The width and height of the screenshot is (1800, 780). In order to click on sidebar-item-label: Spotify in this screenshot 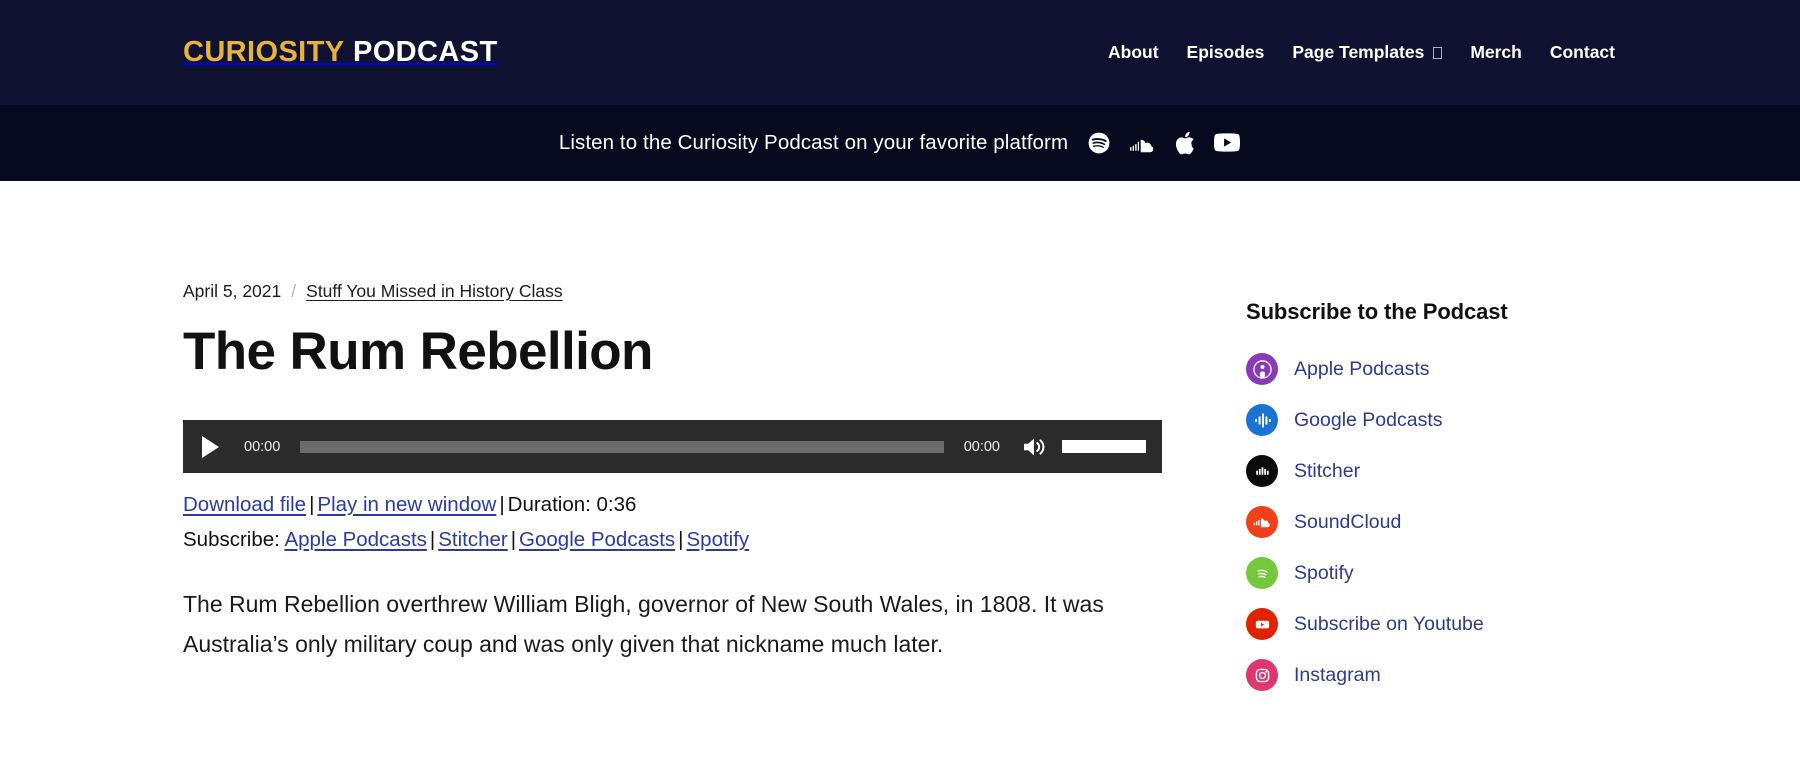, I will do `click(1324, 572)`.